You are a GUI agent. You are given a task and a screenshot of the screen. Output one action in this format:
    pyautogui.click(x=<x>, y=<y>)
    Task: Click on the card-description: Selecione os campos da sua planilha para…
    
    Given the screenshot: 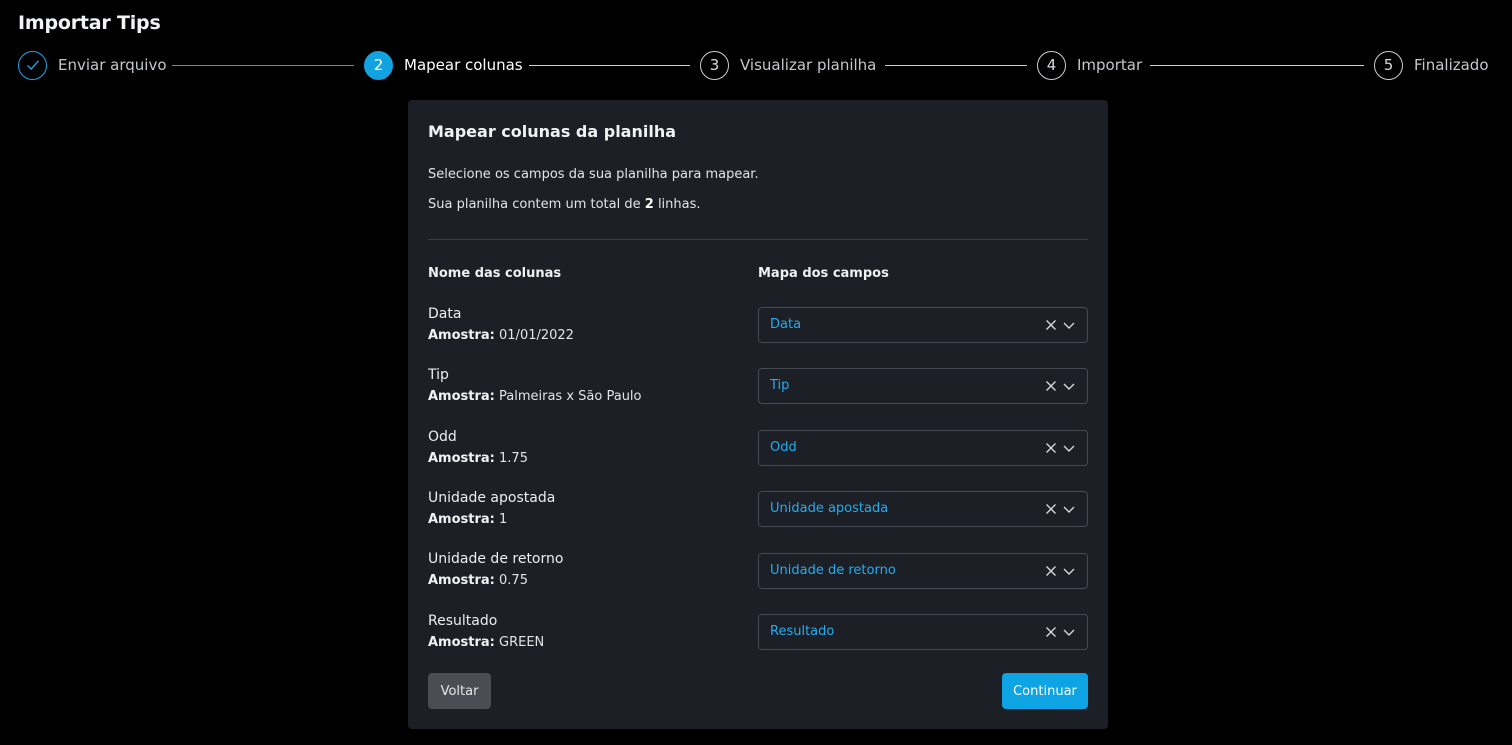 What is the action you would take?
    pyautogui.click(x=593, y=174)
    